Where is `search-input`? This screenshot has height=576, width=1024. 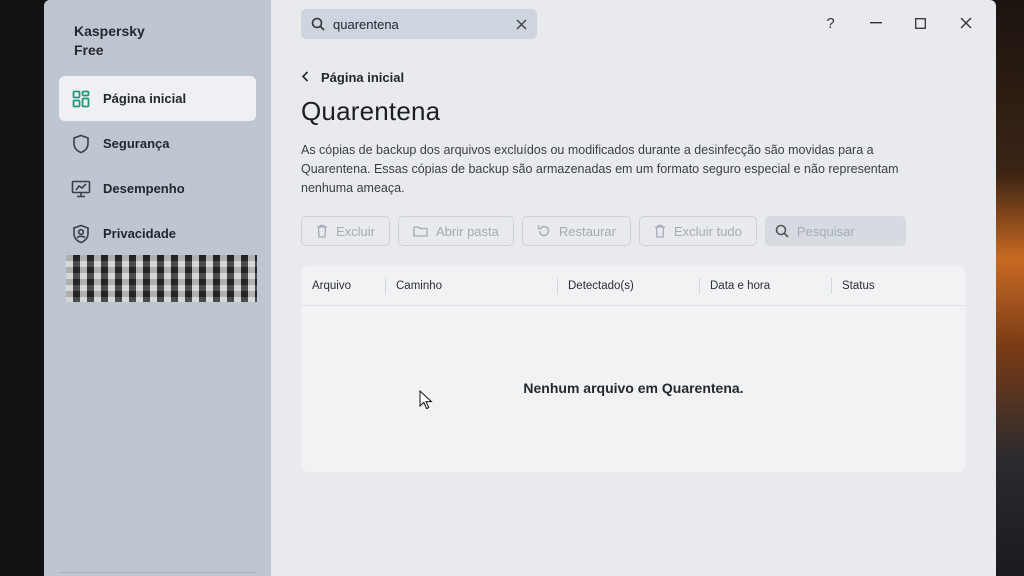
search-input is located at coordinates (424, 24).